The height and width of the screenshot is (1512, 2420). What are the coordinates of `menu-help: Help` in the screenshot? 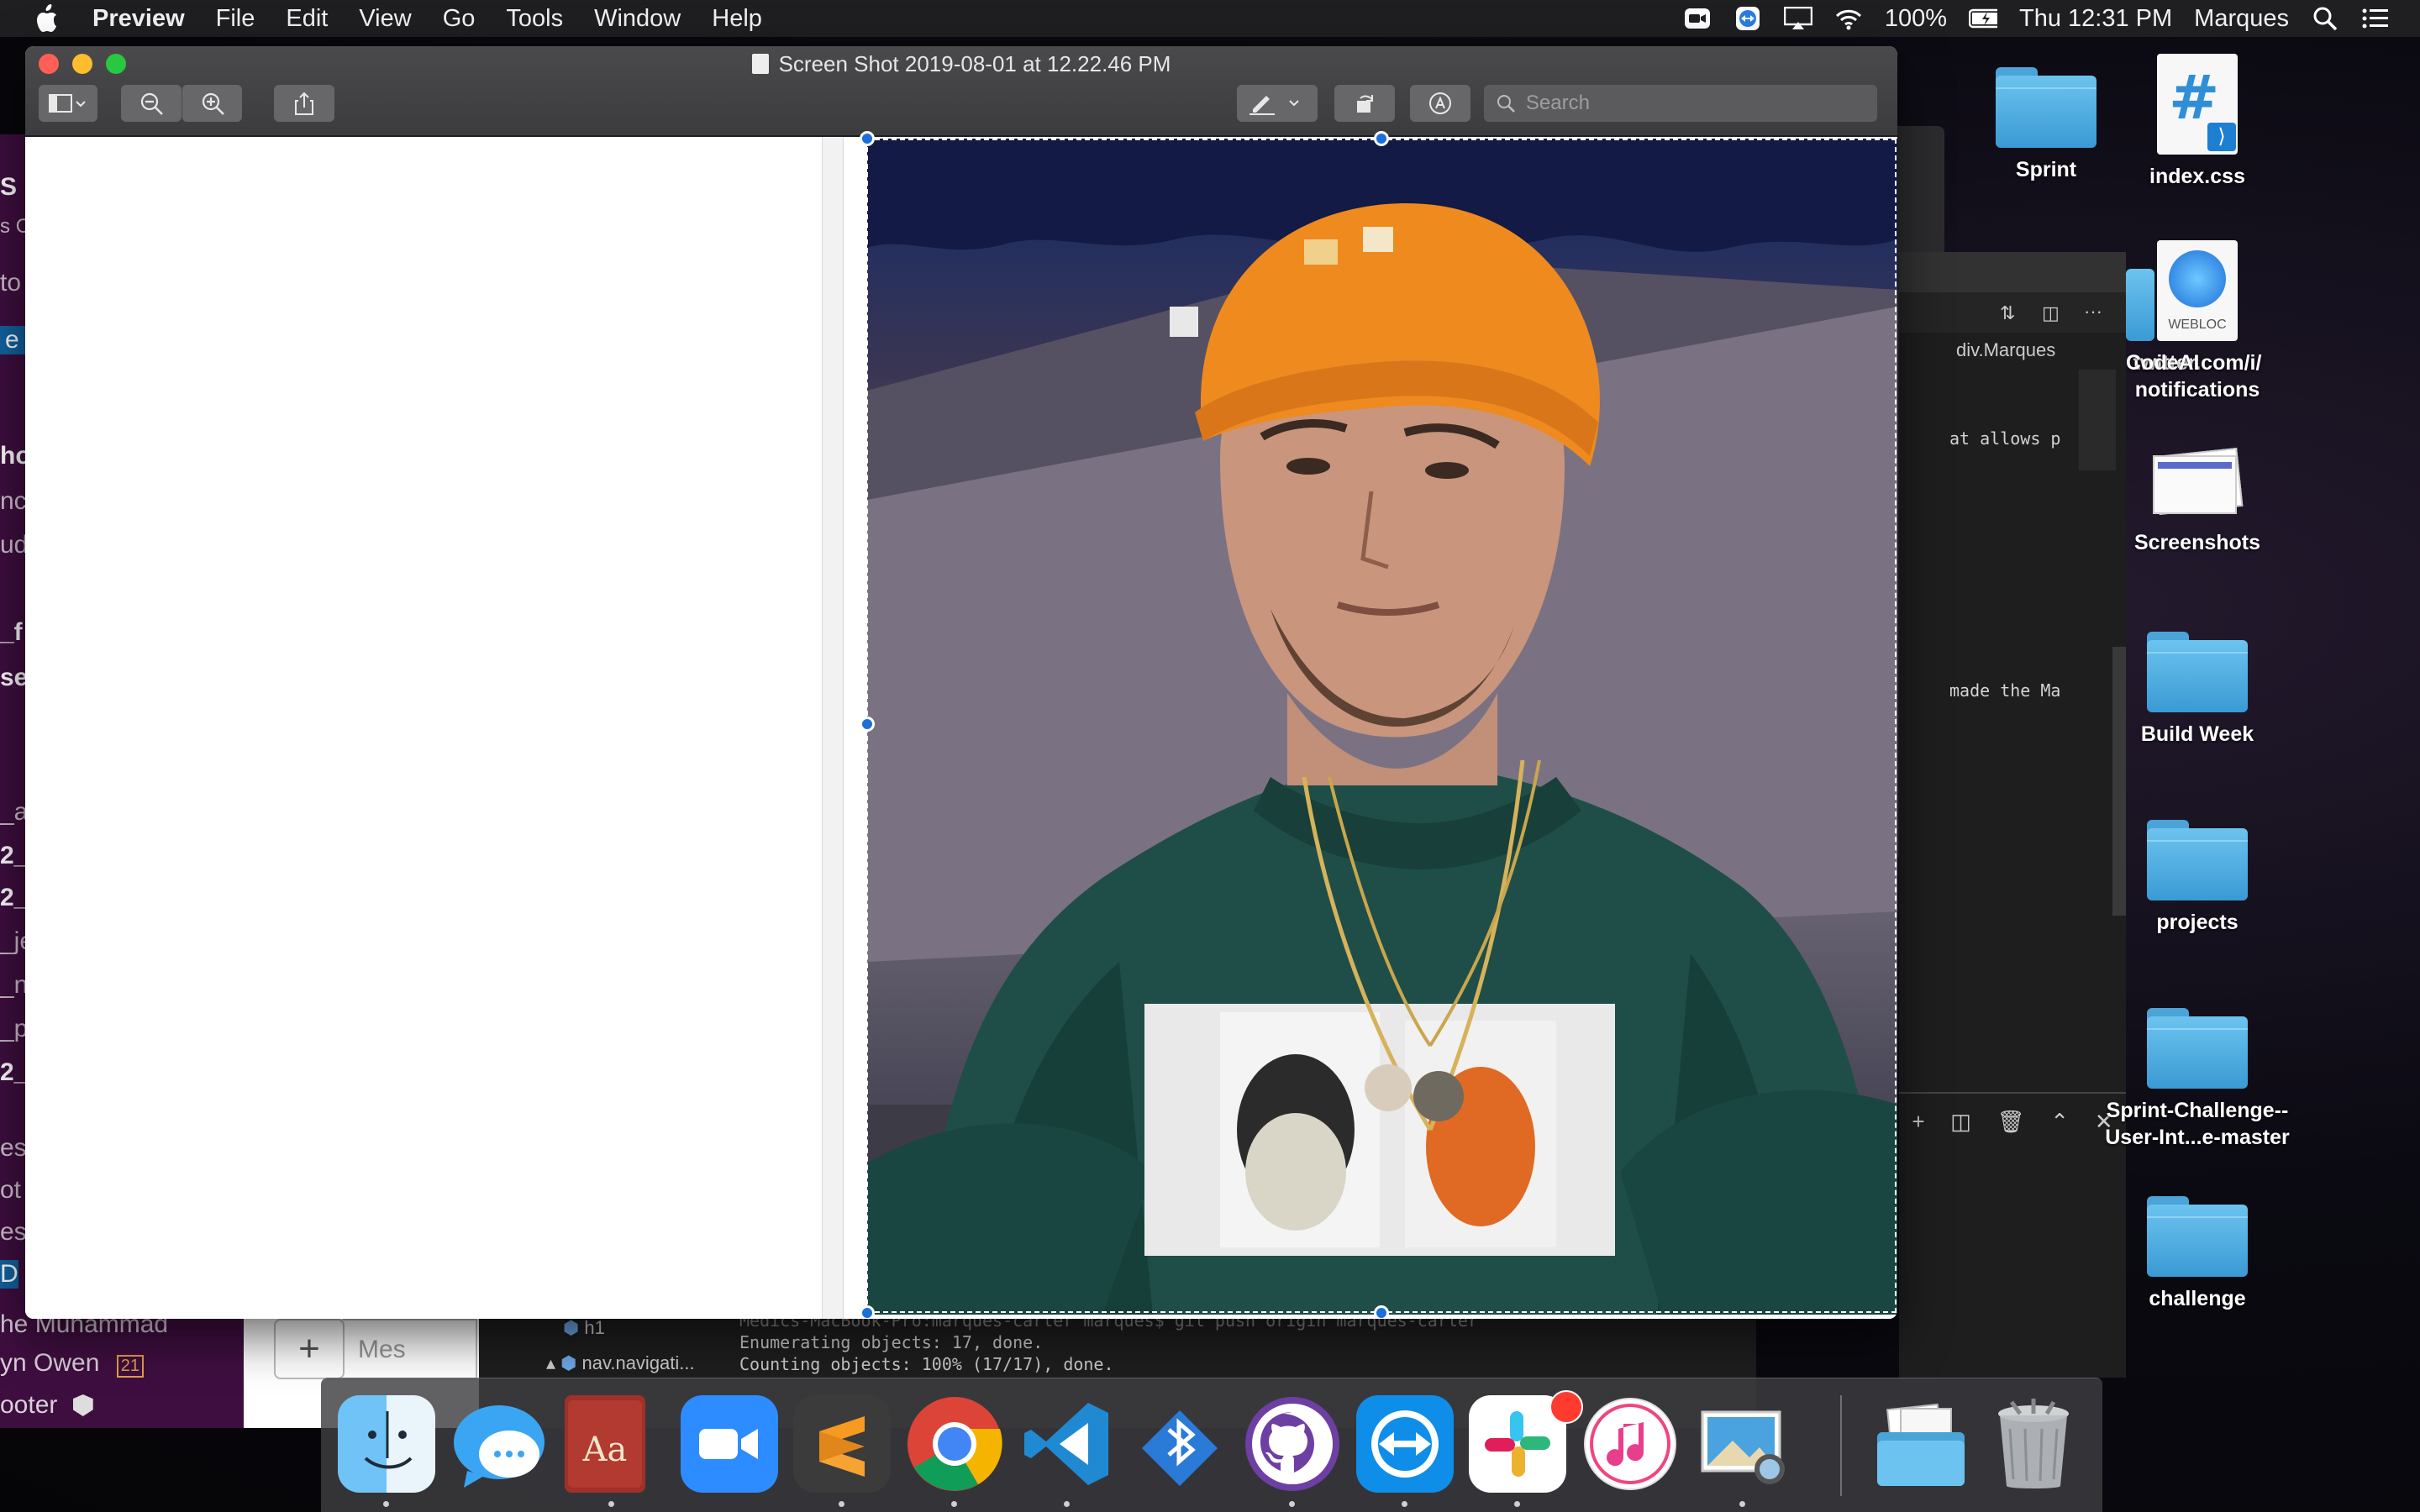 It's located at (737, 19).